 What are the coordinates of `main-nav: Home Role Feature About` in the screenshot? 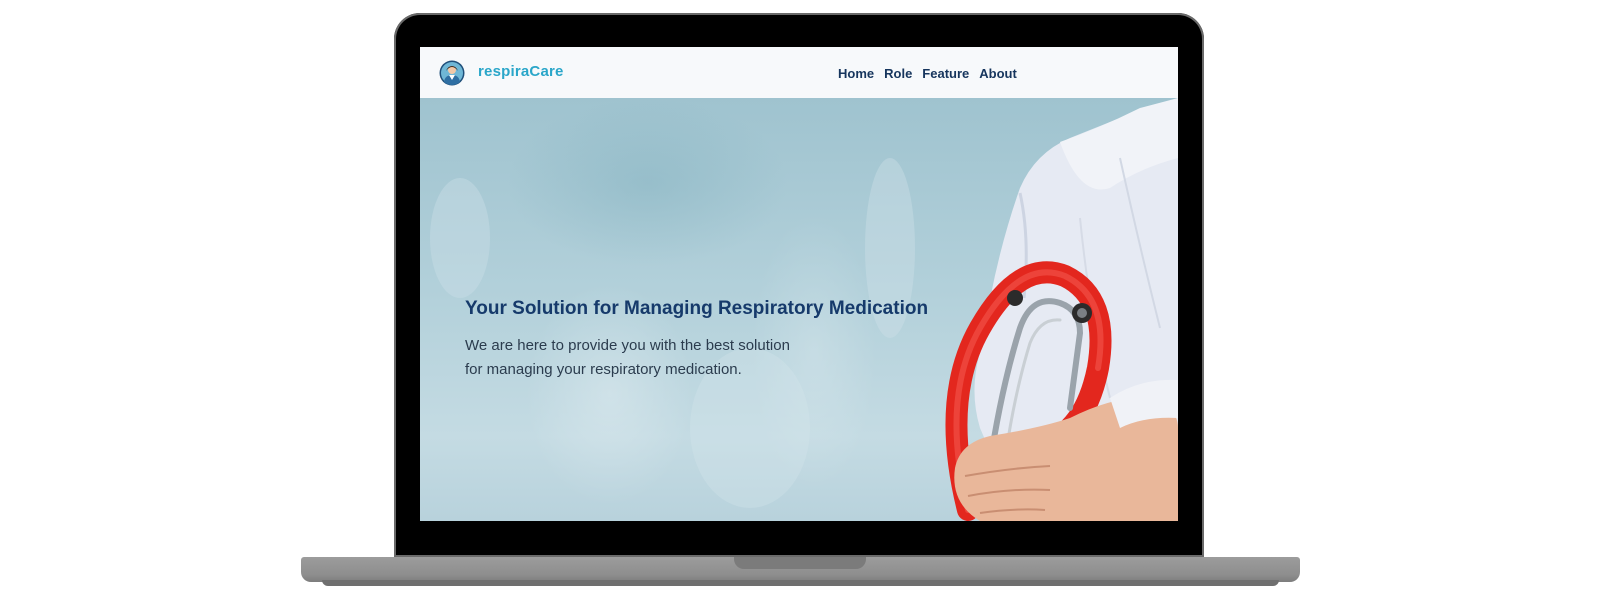 It's located at (927, 73).